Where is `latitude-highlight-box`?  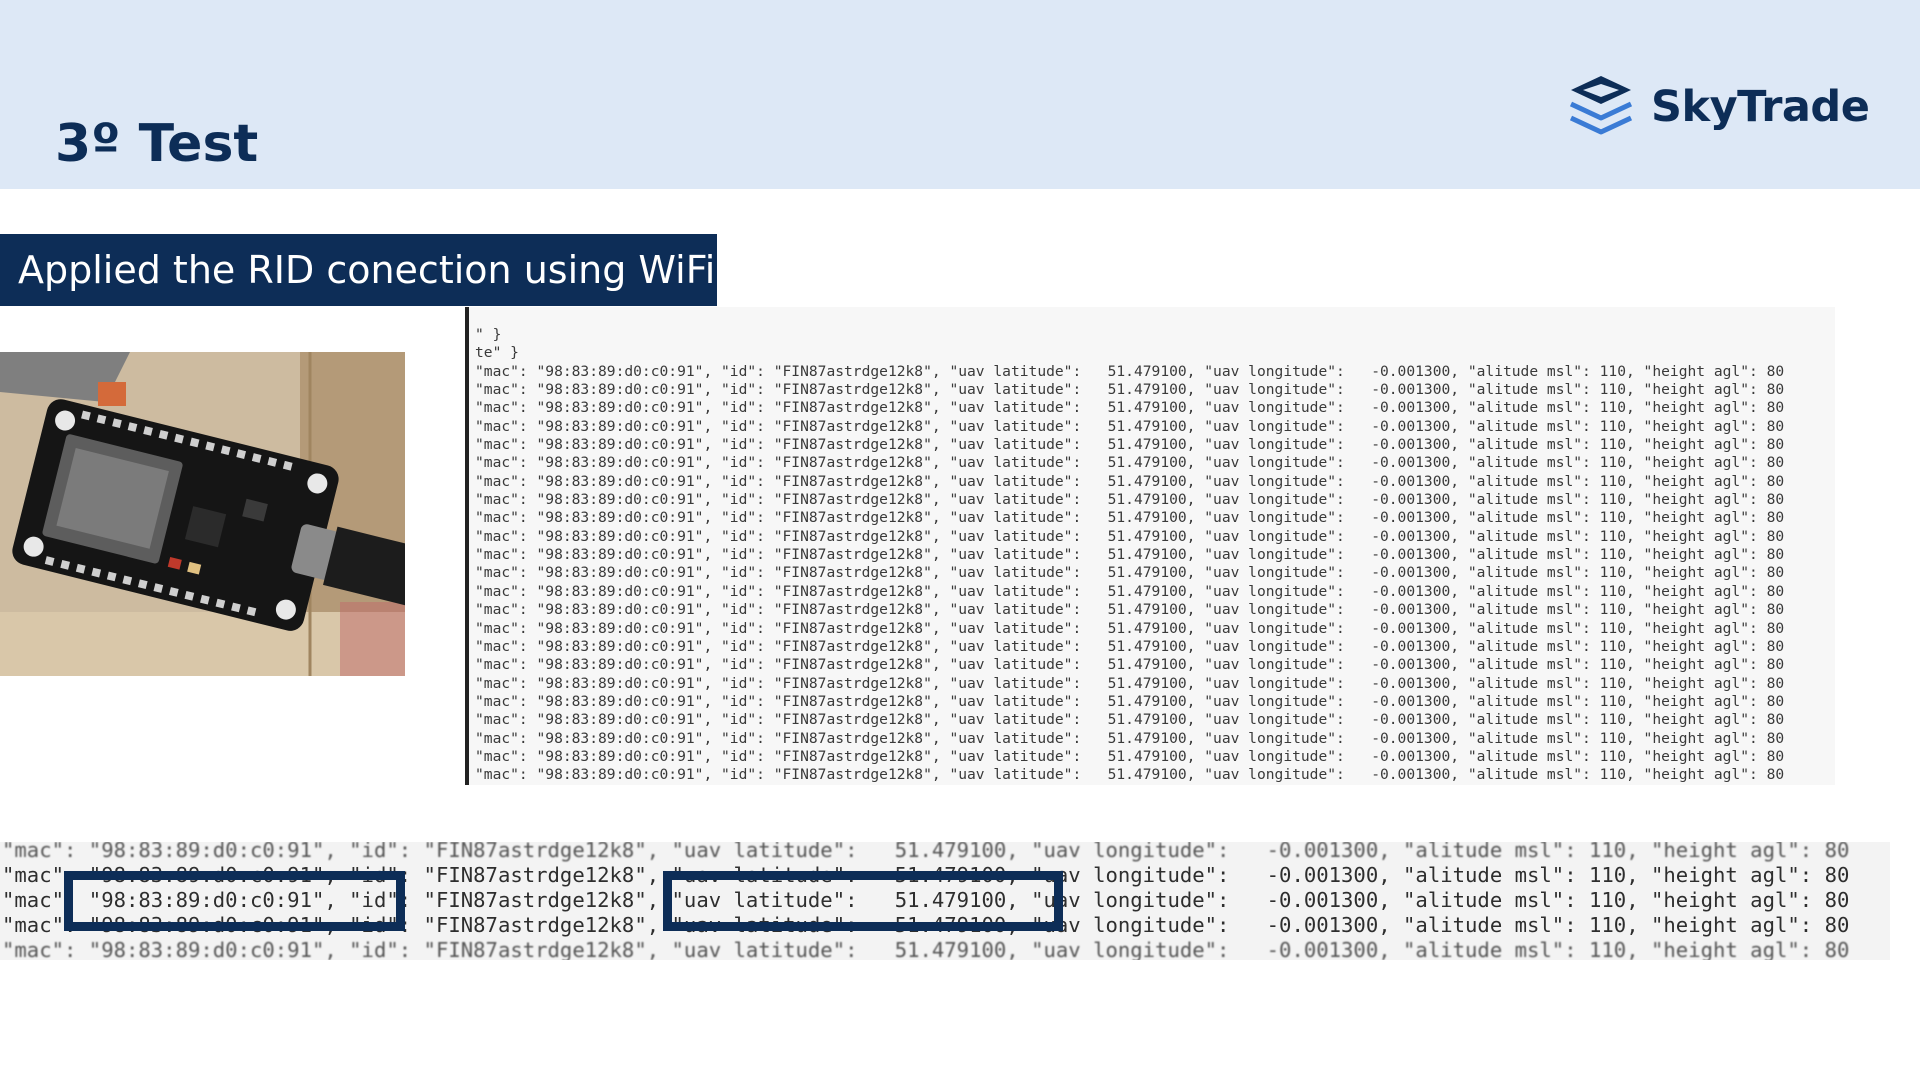
latitude-highlight-box is located at coordinates (863, 901).